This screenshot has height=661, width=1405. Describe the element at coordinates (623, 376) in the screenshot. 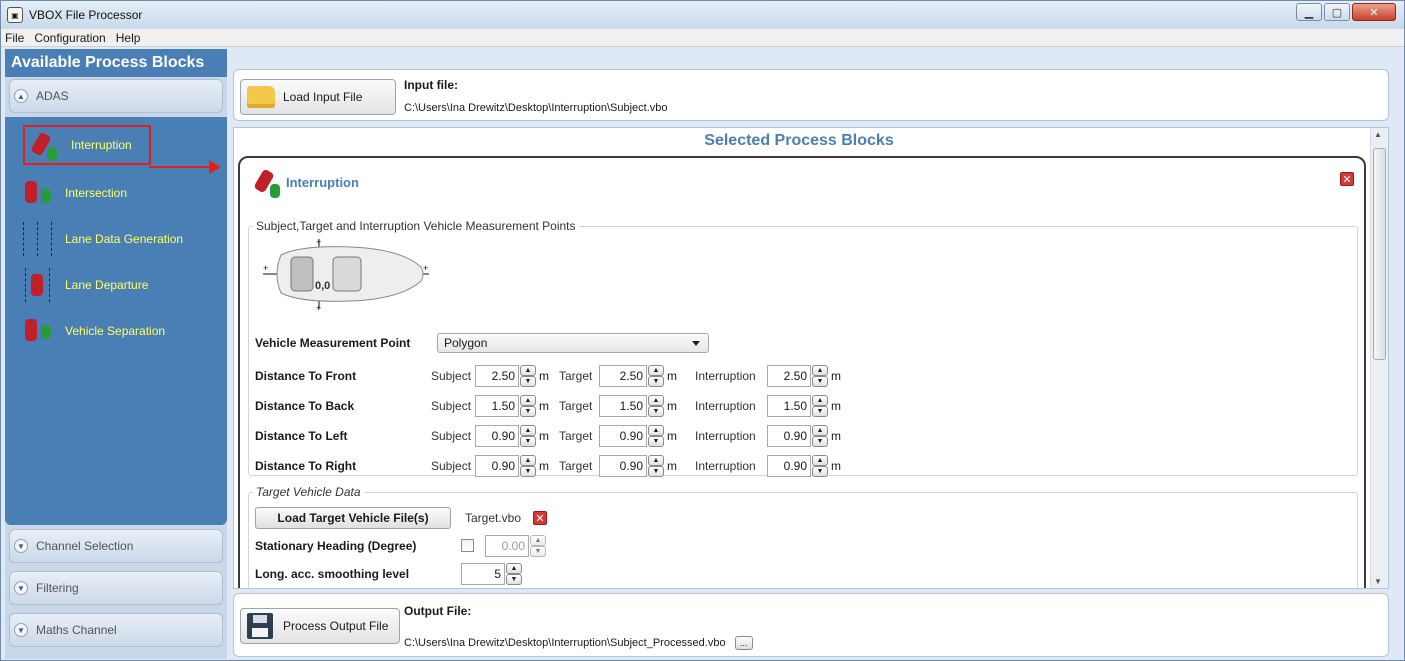

I see `target-value-input: 2.50` at that location.